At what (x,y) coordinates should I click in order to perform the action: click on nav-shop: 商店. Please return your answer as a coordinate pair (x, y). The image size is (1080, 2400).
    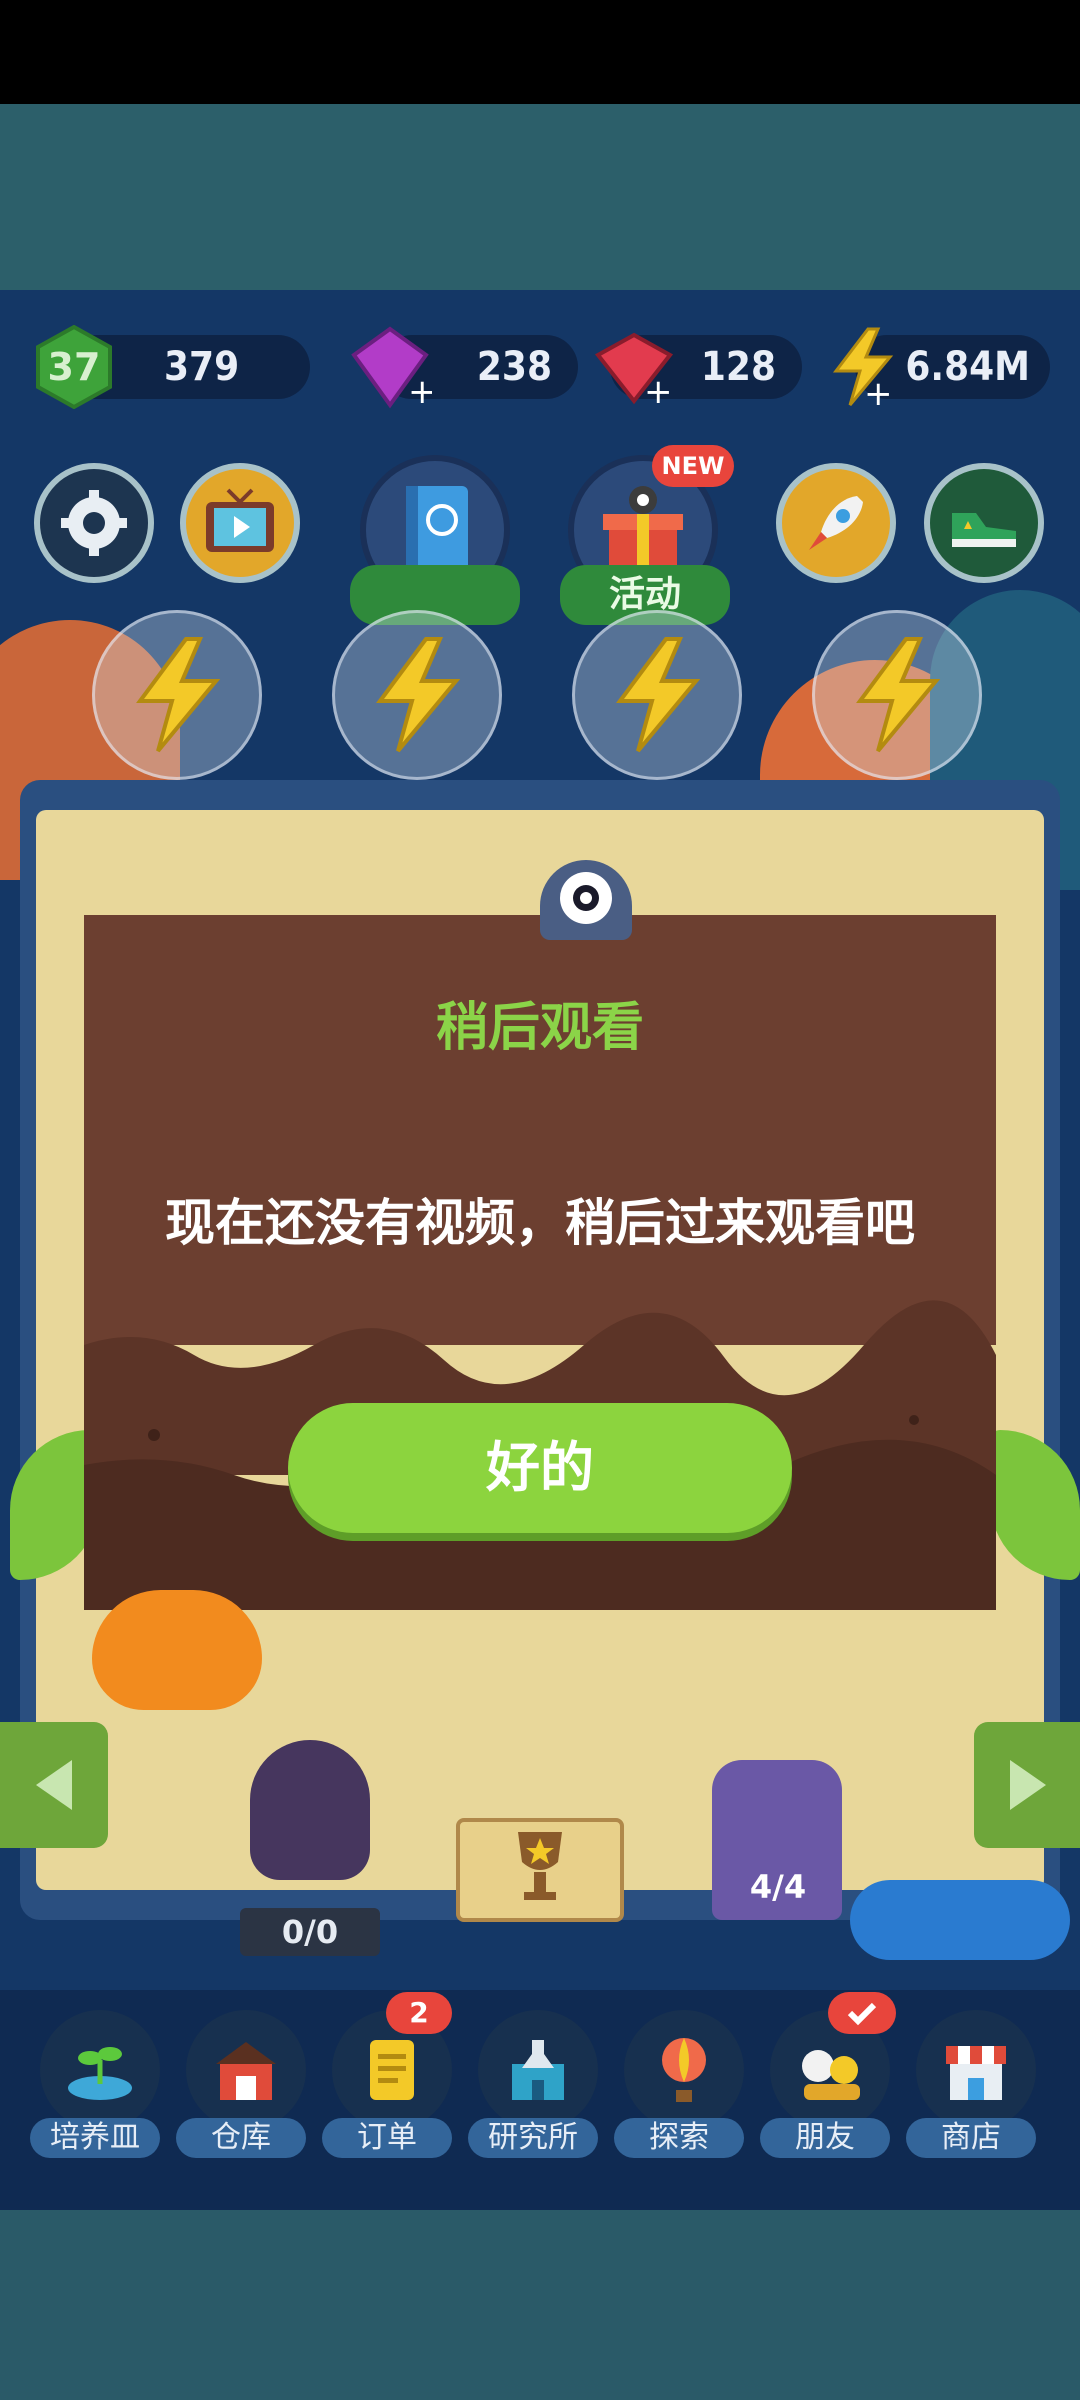
    Looking at the image, I should click on (971, 2085).